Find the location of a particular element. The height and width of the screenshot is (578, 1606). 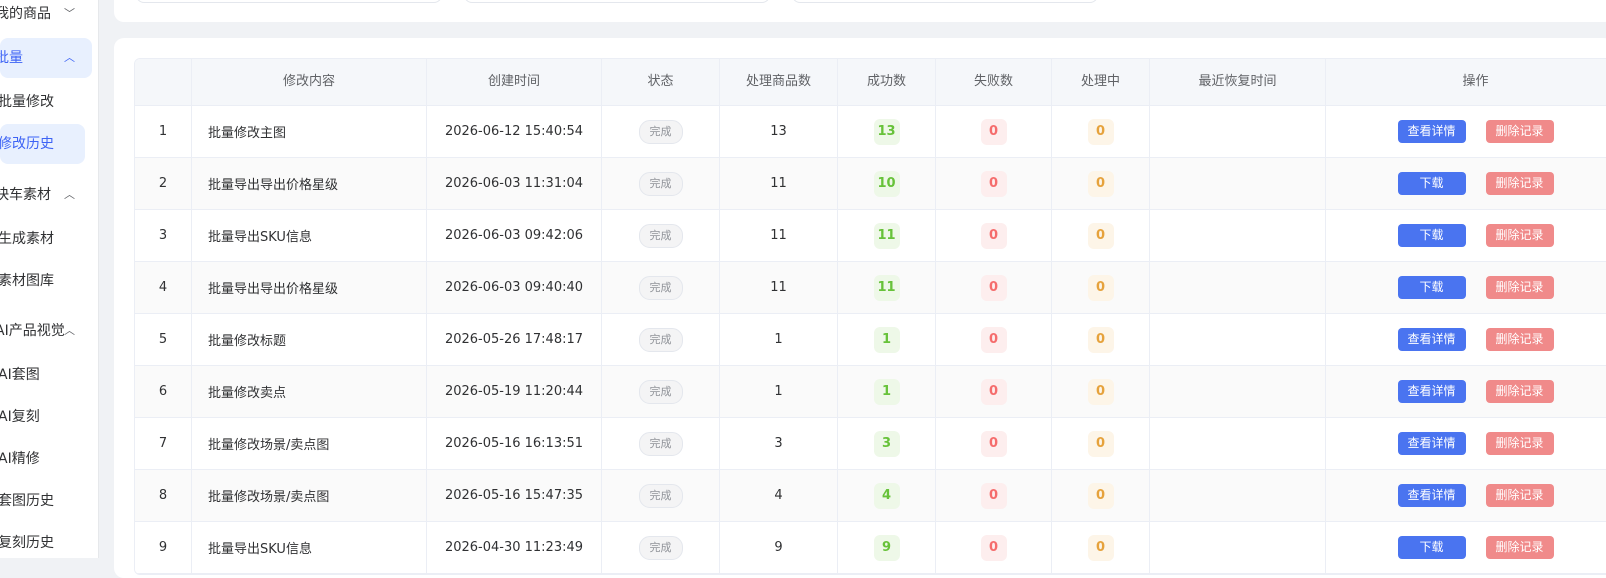

sidebar-group-1: 批量 ︿ is located at coordinates (46, 58).